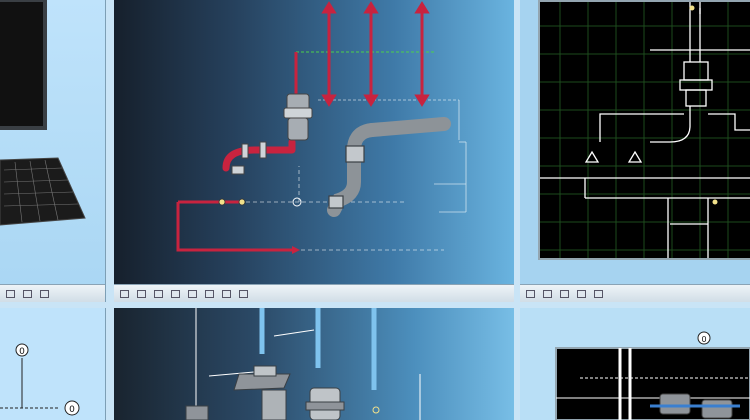 Image resolution: width=750 pixels, height=420 pixels. I want to click on dimension-lines, so click(30, 383).